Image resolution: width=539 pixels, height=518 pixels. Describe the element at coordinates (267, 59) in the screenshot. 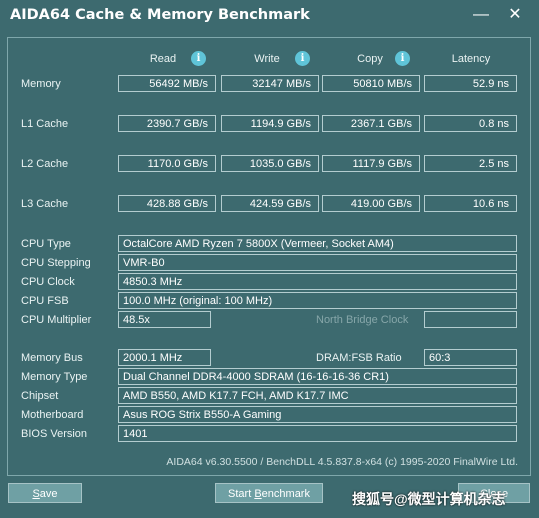

I see `column-header-write: Write` at that location.